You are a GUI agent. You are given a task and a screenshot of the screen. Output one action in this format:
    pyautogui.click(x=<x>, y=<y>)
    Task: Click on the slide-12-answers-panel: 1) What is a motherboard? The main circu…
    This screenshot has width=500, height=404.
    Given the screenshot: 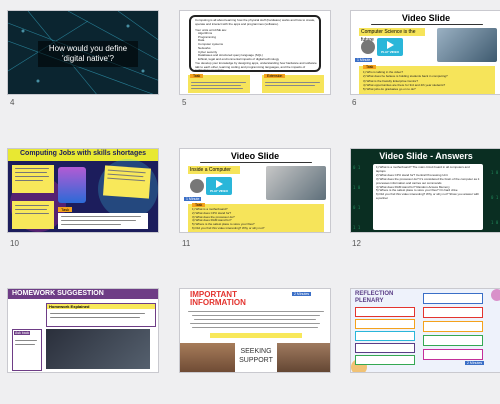 What is the action you would take?
    pyautogui.click(x=428, y=197)
    